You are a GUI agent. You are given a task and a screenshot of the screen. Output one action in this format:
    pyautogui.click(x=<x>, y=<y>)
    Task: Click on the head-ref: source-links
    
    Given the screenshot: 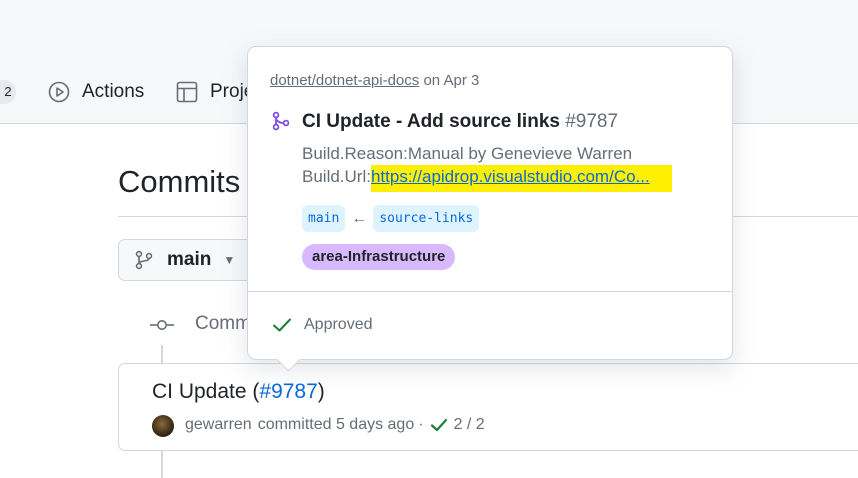 What is the action you would take?
    pyautogui.click(x=426, y=218)
    